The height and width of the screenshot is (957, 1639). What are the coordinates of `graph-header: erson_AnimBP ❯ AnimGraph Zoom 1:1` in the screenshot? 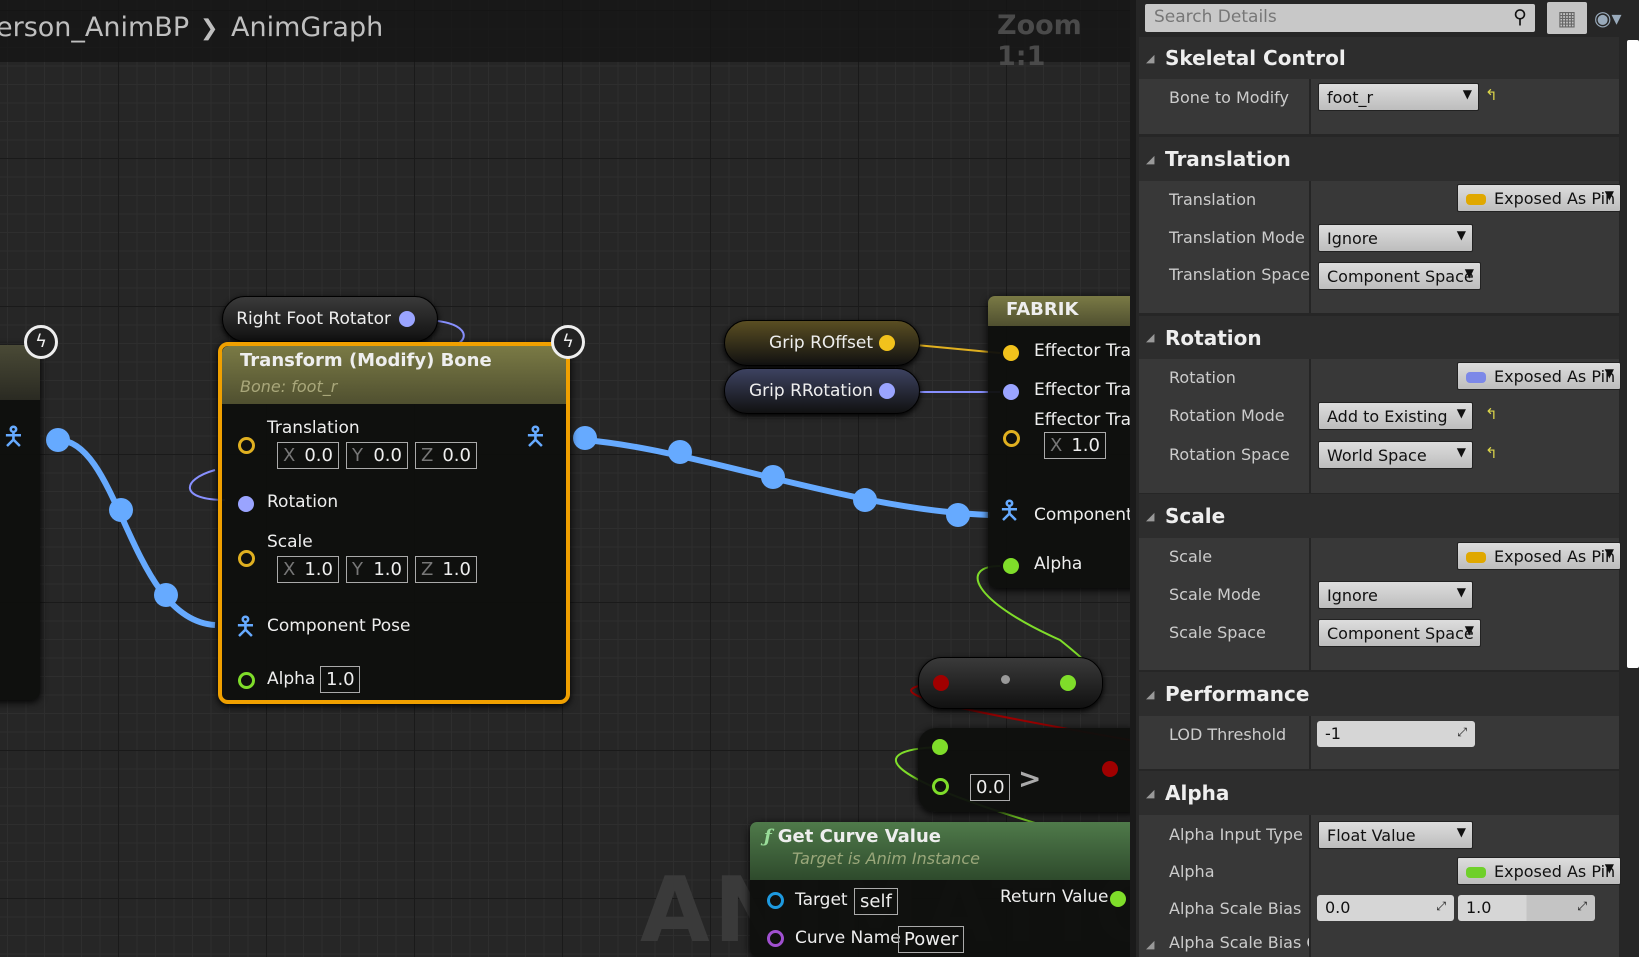 It's located at (565, 36).